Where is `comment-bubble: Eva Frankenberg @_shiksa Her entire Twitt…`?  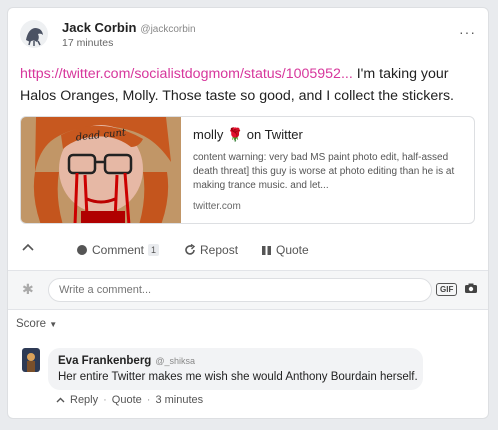
comment-bubble: Eva Frankenberg @_shiksa Her entire Twitt… is located at coordinates (235, 369).